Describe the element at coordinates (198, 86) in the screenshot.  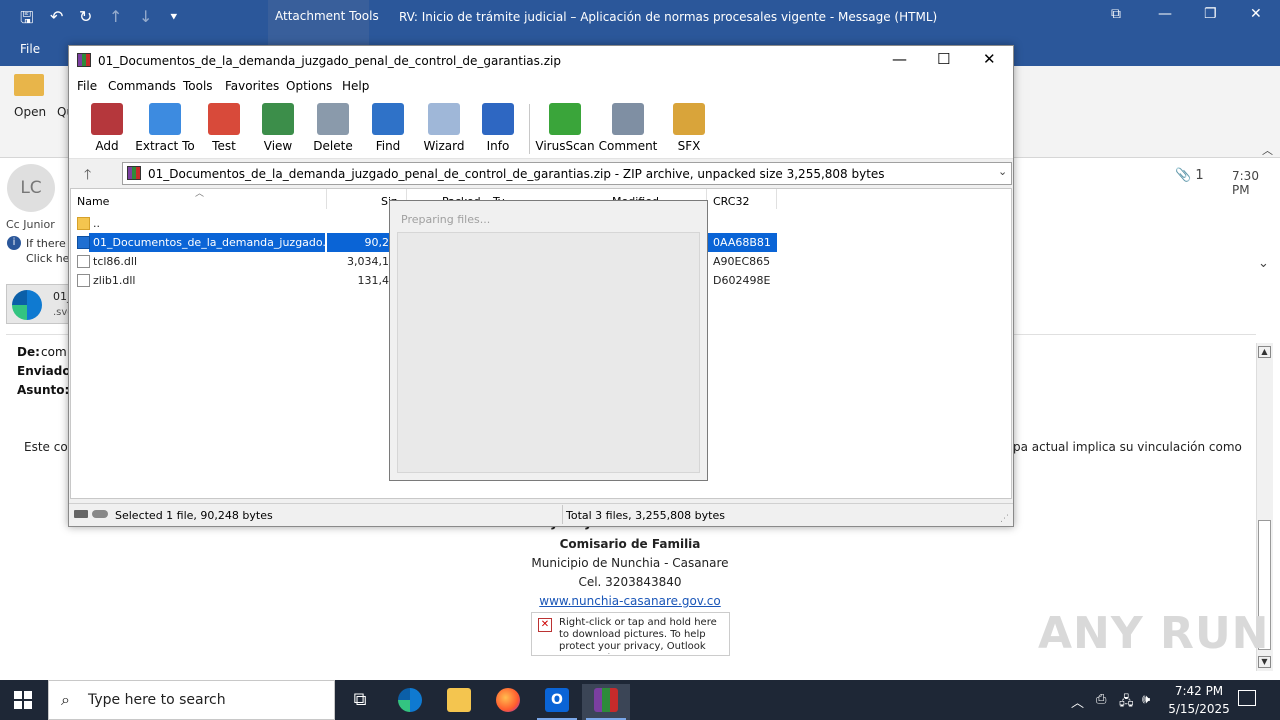
I see `menu-tools: Tools` at that location.